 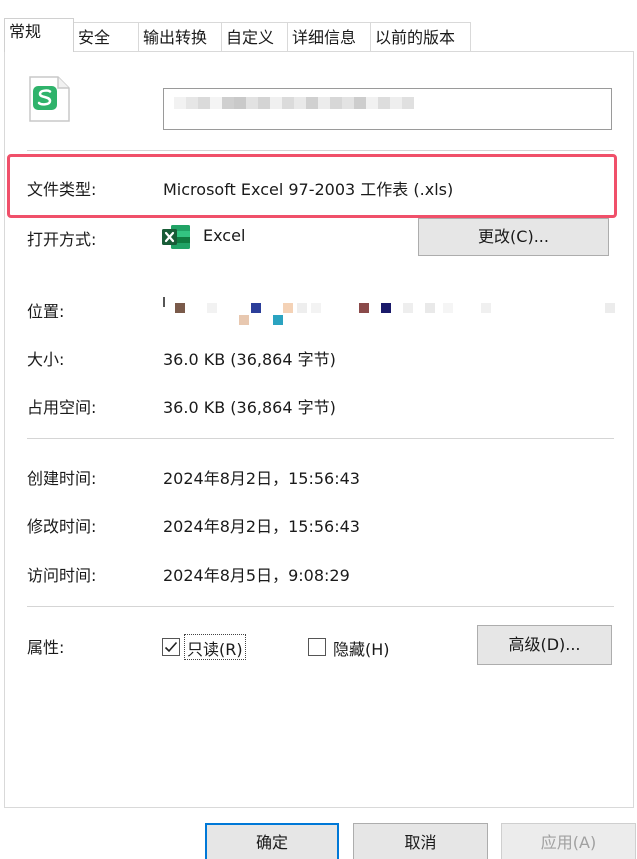 I want to click on tab-output-convert: 输出转换, so click(x=180, y=37).